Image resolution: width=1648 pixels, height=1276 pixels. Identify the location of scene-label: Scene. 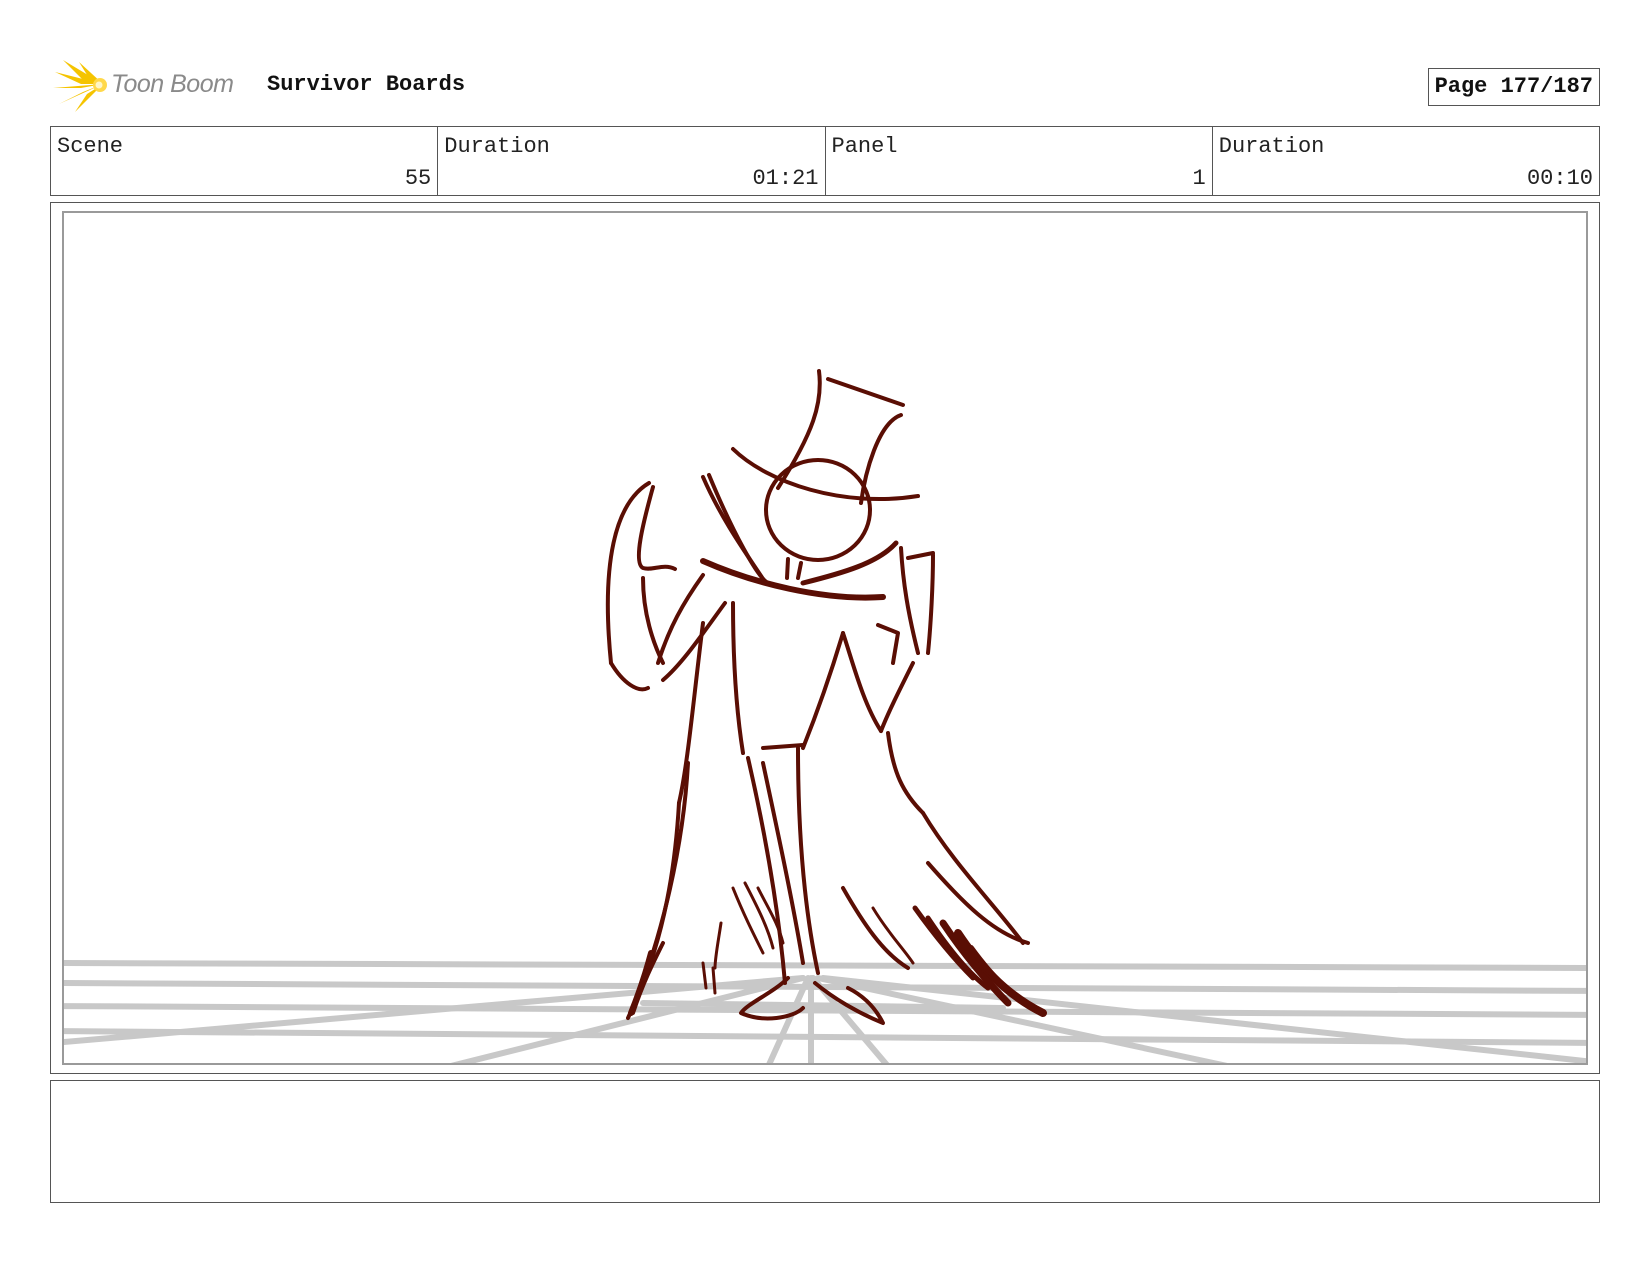
(90, 146).